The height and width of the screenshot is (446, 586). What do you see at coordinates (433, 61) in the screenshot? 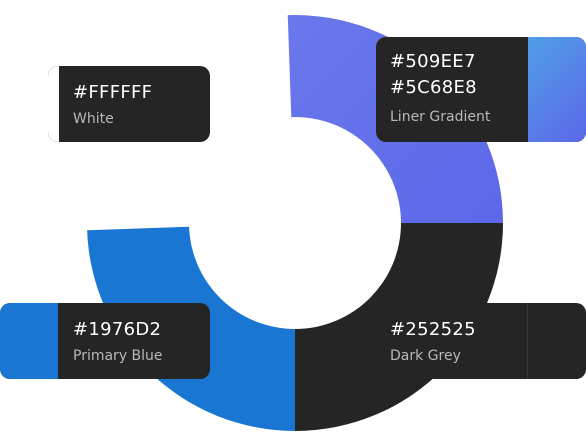
I see `hex-code-gradient-start: #509EE7` at bounding box center [433, 61].